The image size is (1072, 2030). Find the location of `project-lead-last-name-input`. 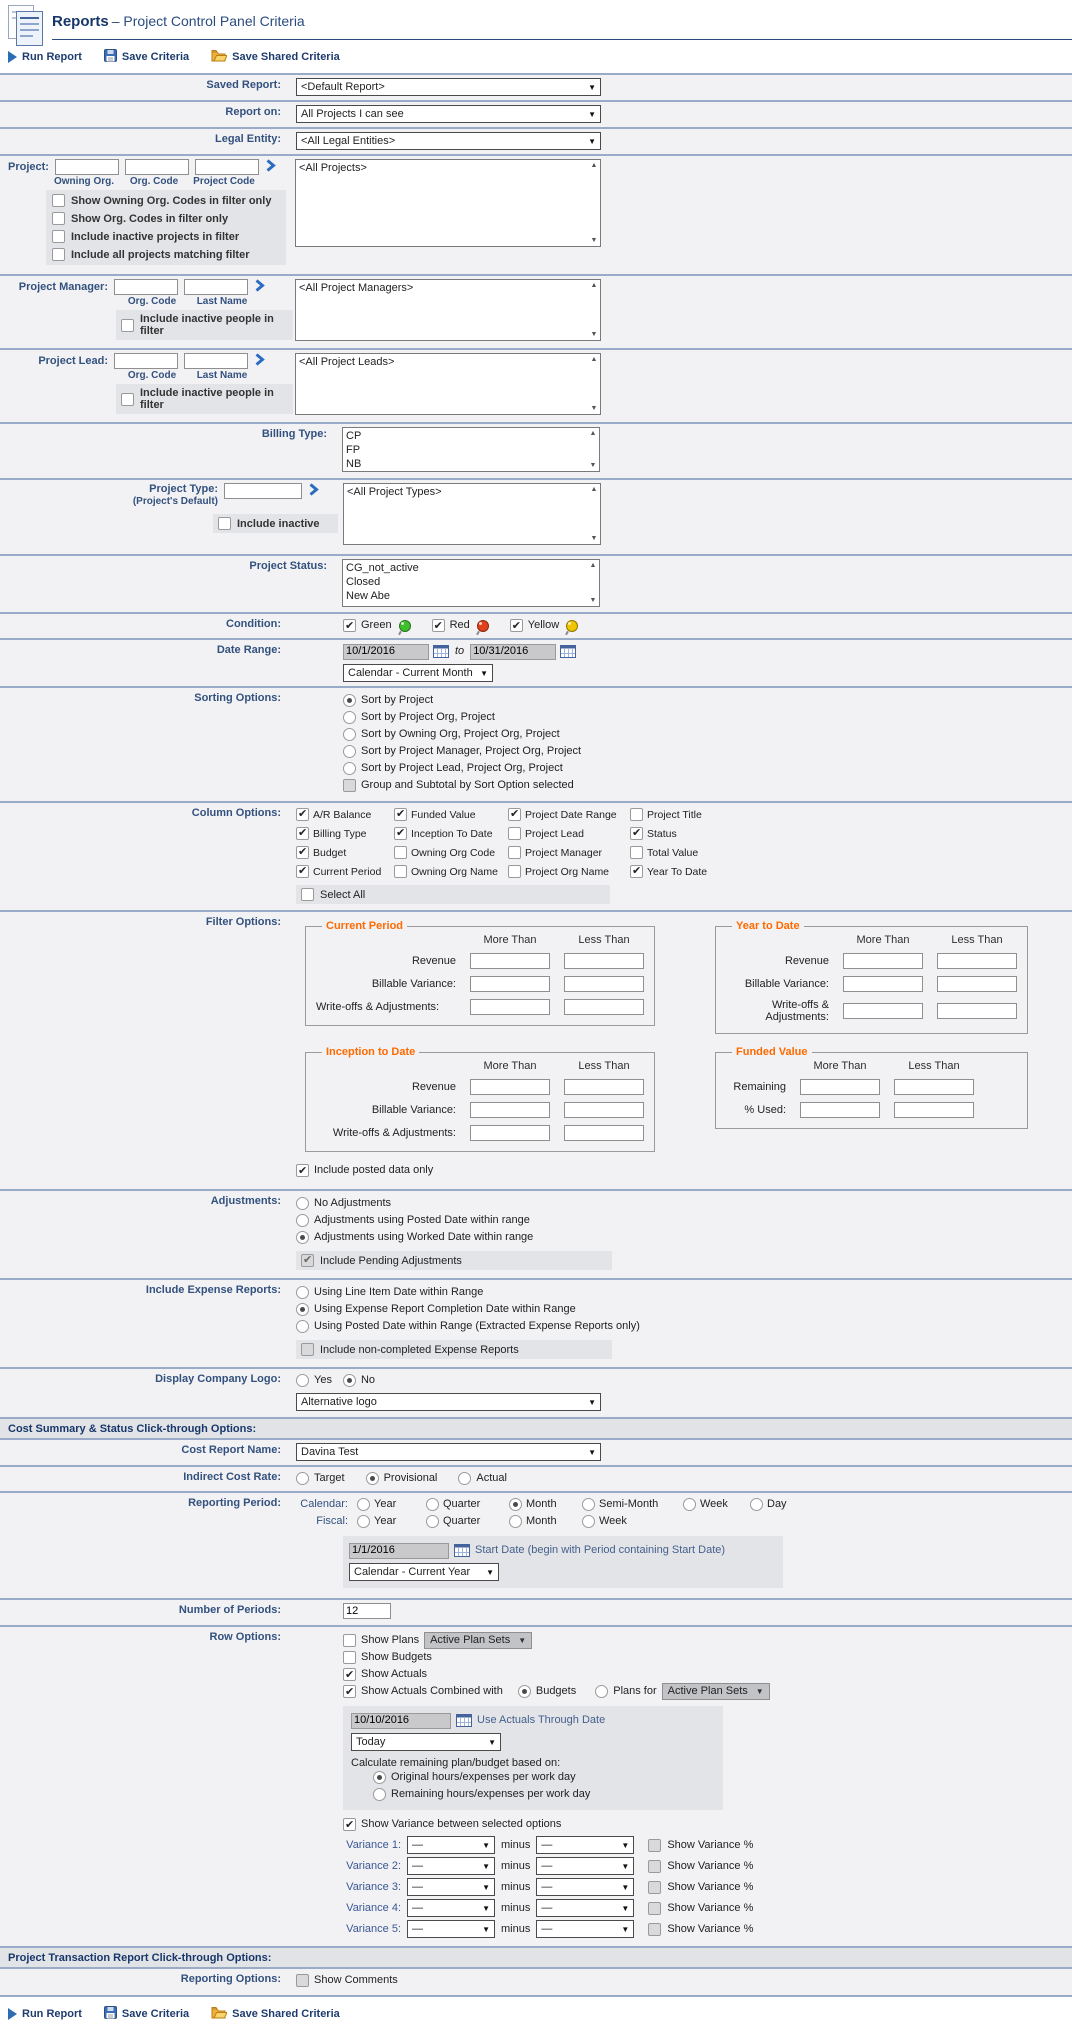

project-lead-last-name-input is located at coordinates (216, 361).